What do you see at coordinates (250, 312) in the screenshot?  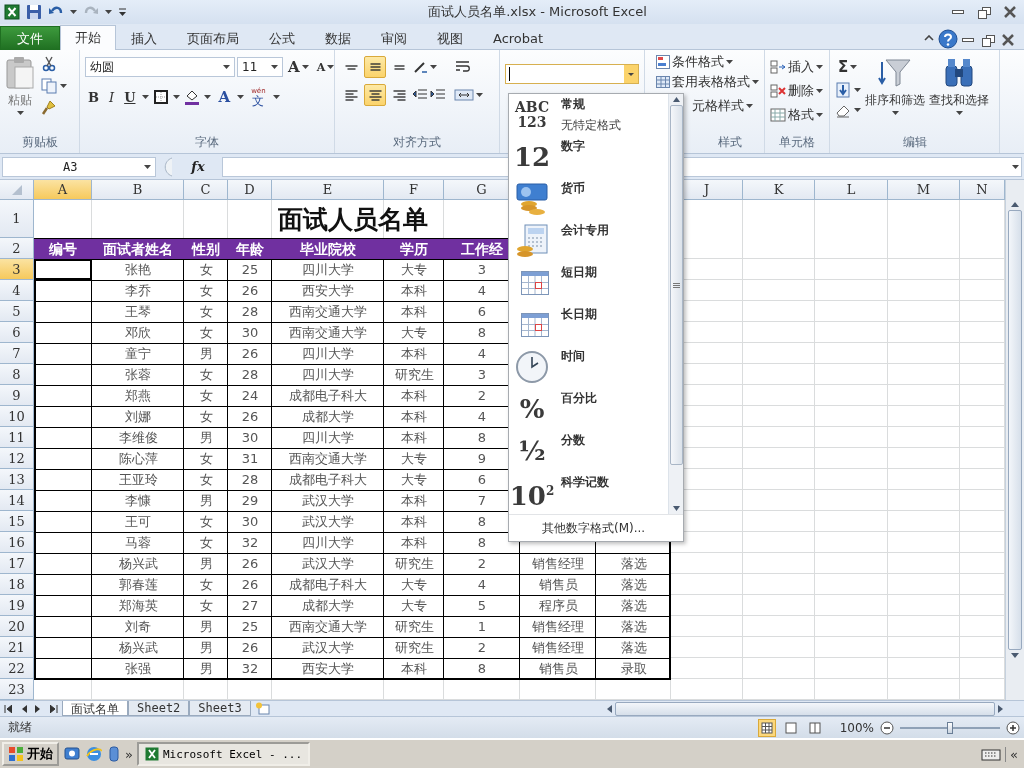 I see `table-cell-text: 28` at bounding box center [250, 312].